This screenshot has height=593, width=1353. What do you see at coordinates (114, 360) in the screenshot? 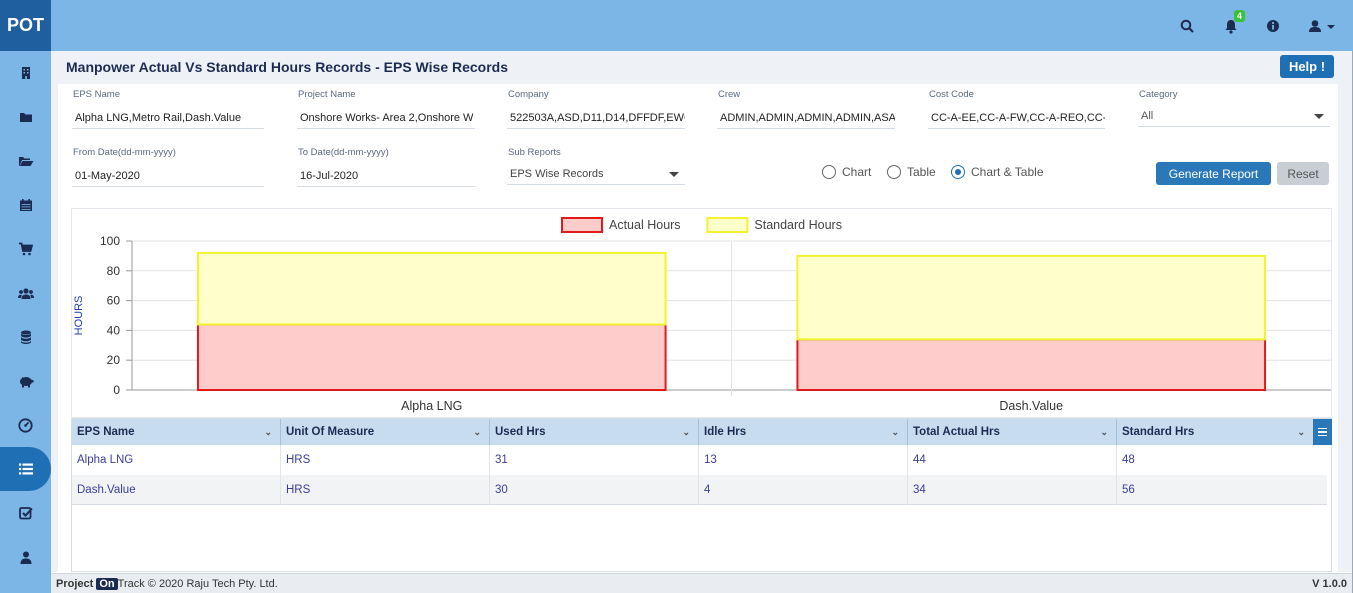
I see `y-tick-label: 20` at bounding box center [114, 360].